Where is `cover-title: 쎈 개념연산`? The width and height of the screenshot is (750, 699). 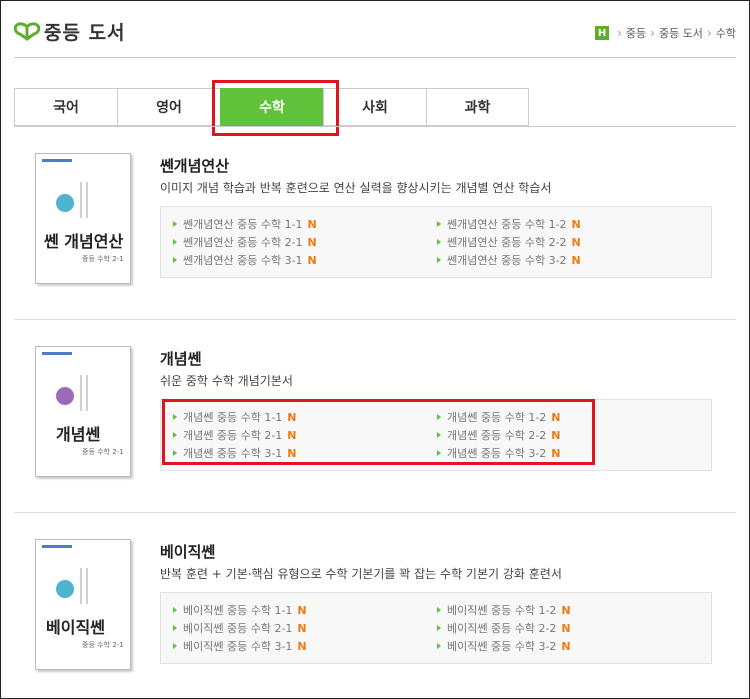 cover-title: 쎈 개념연산 is located at coordinates (84, 241).